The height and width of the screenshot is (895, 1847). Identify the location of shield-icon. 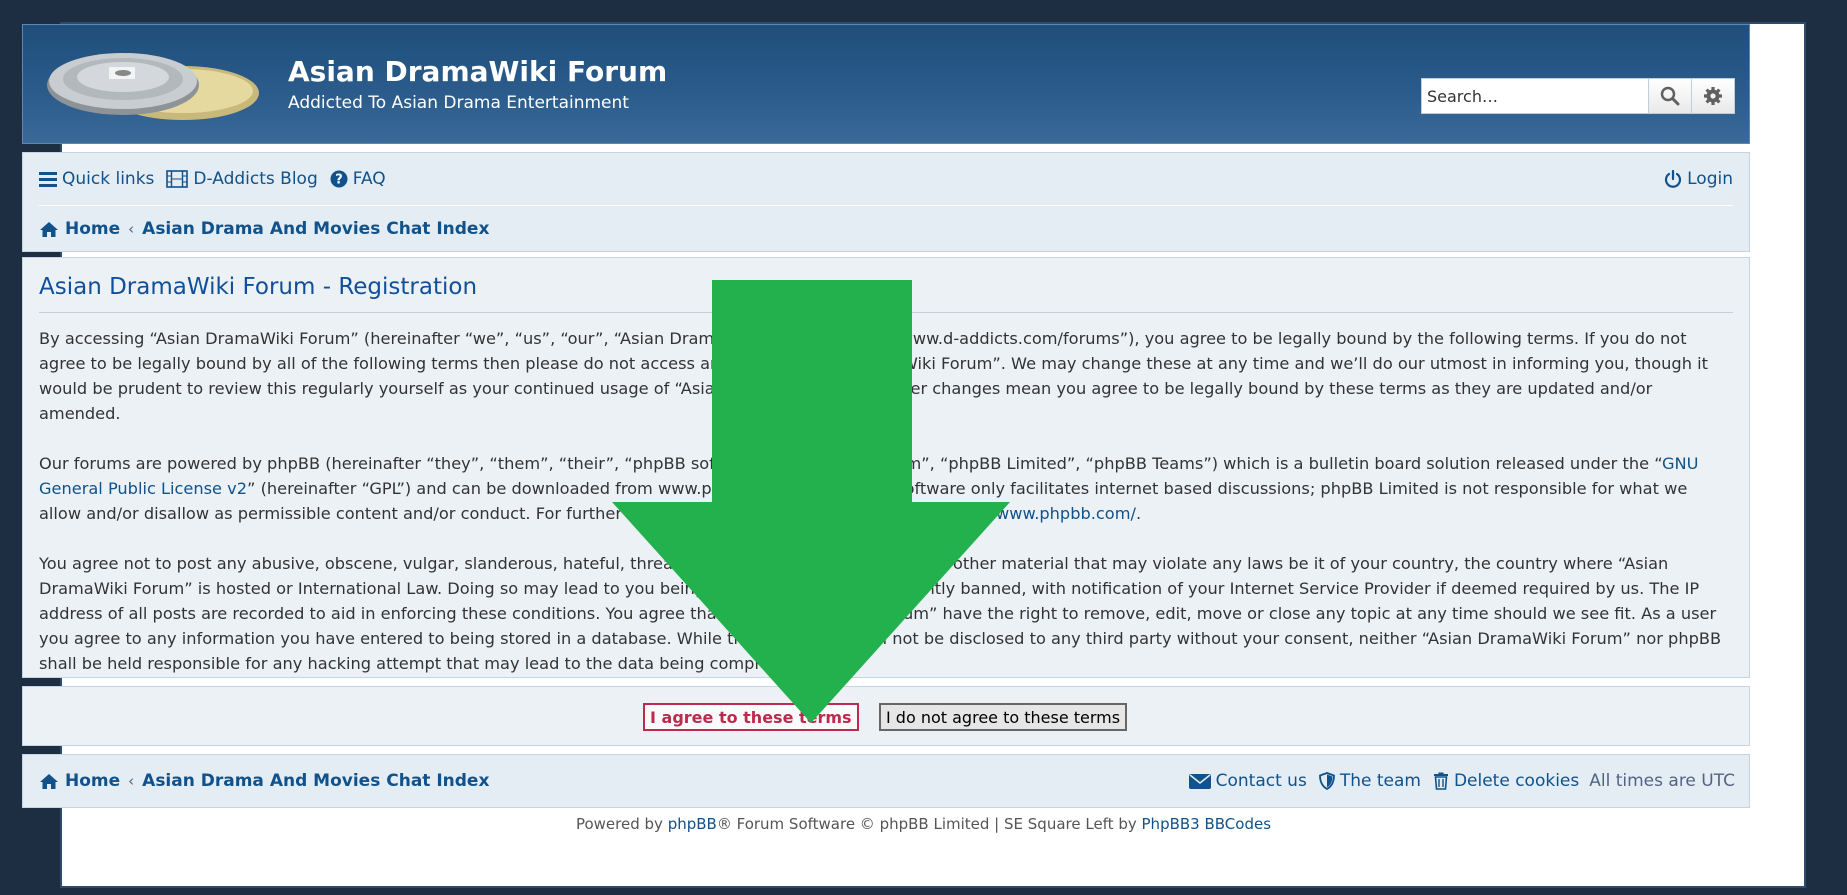
(1326, 781).